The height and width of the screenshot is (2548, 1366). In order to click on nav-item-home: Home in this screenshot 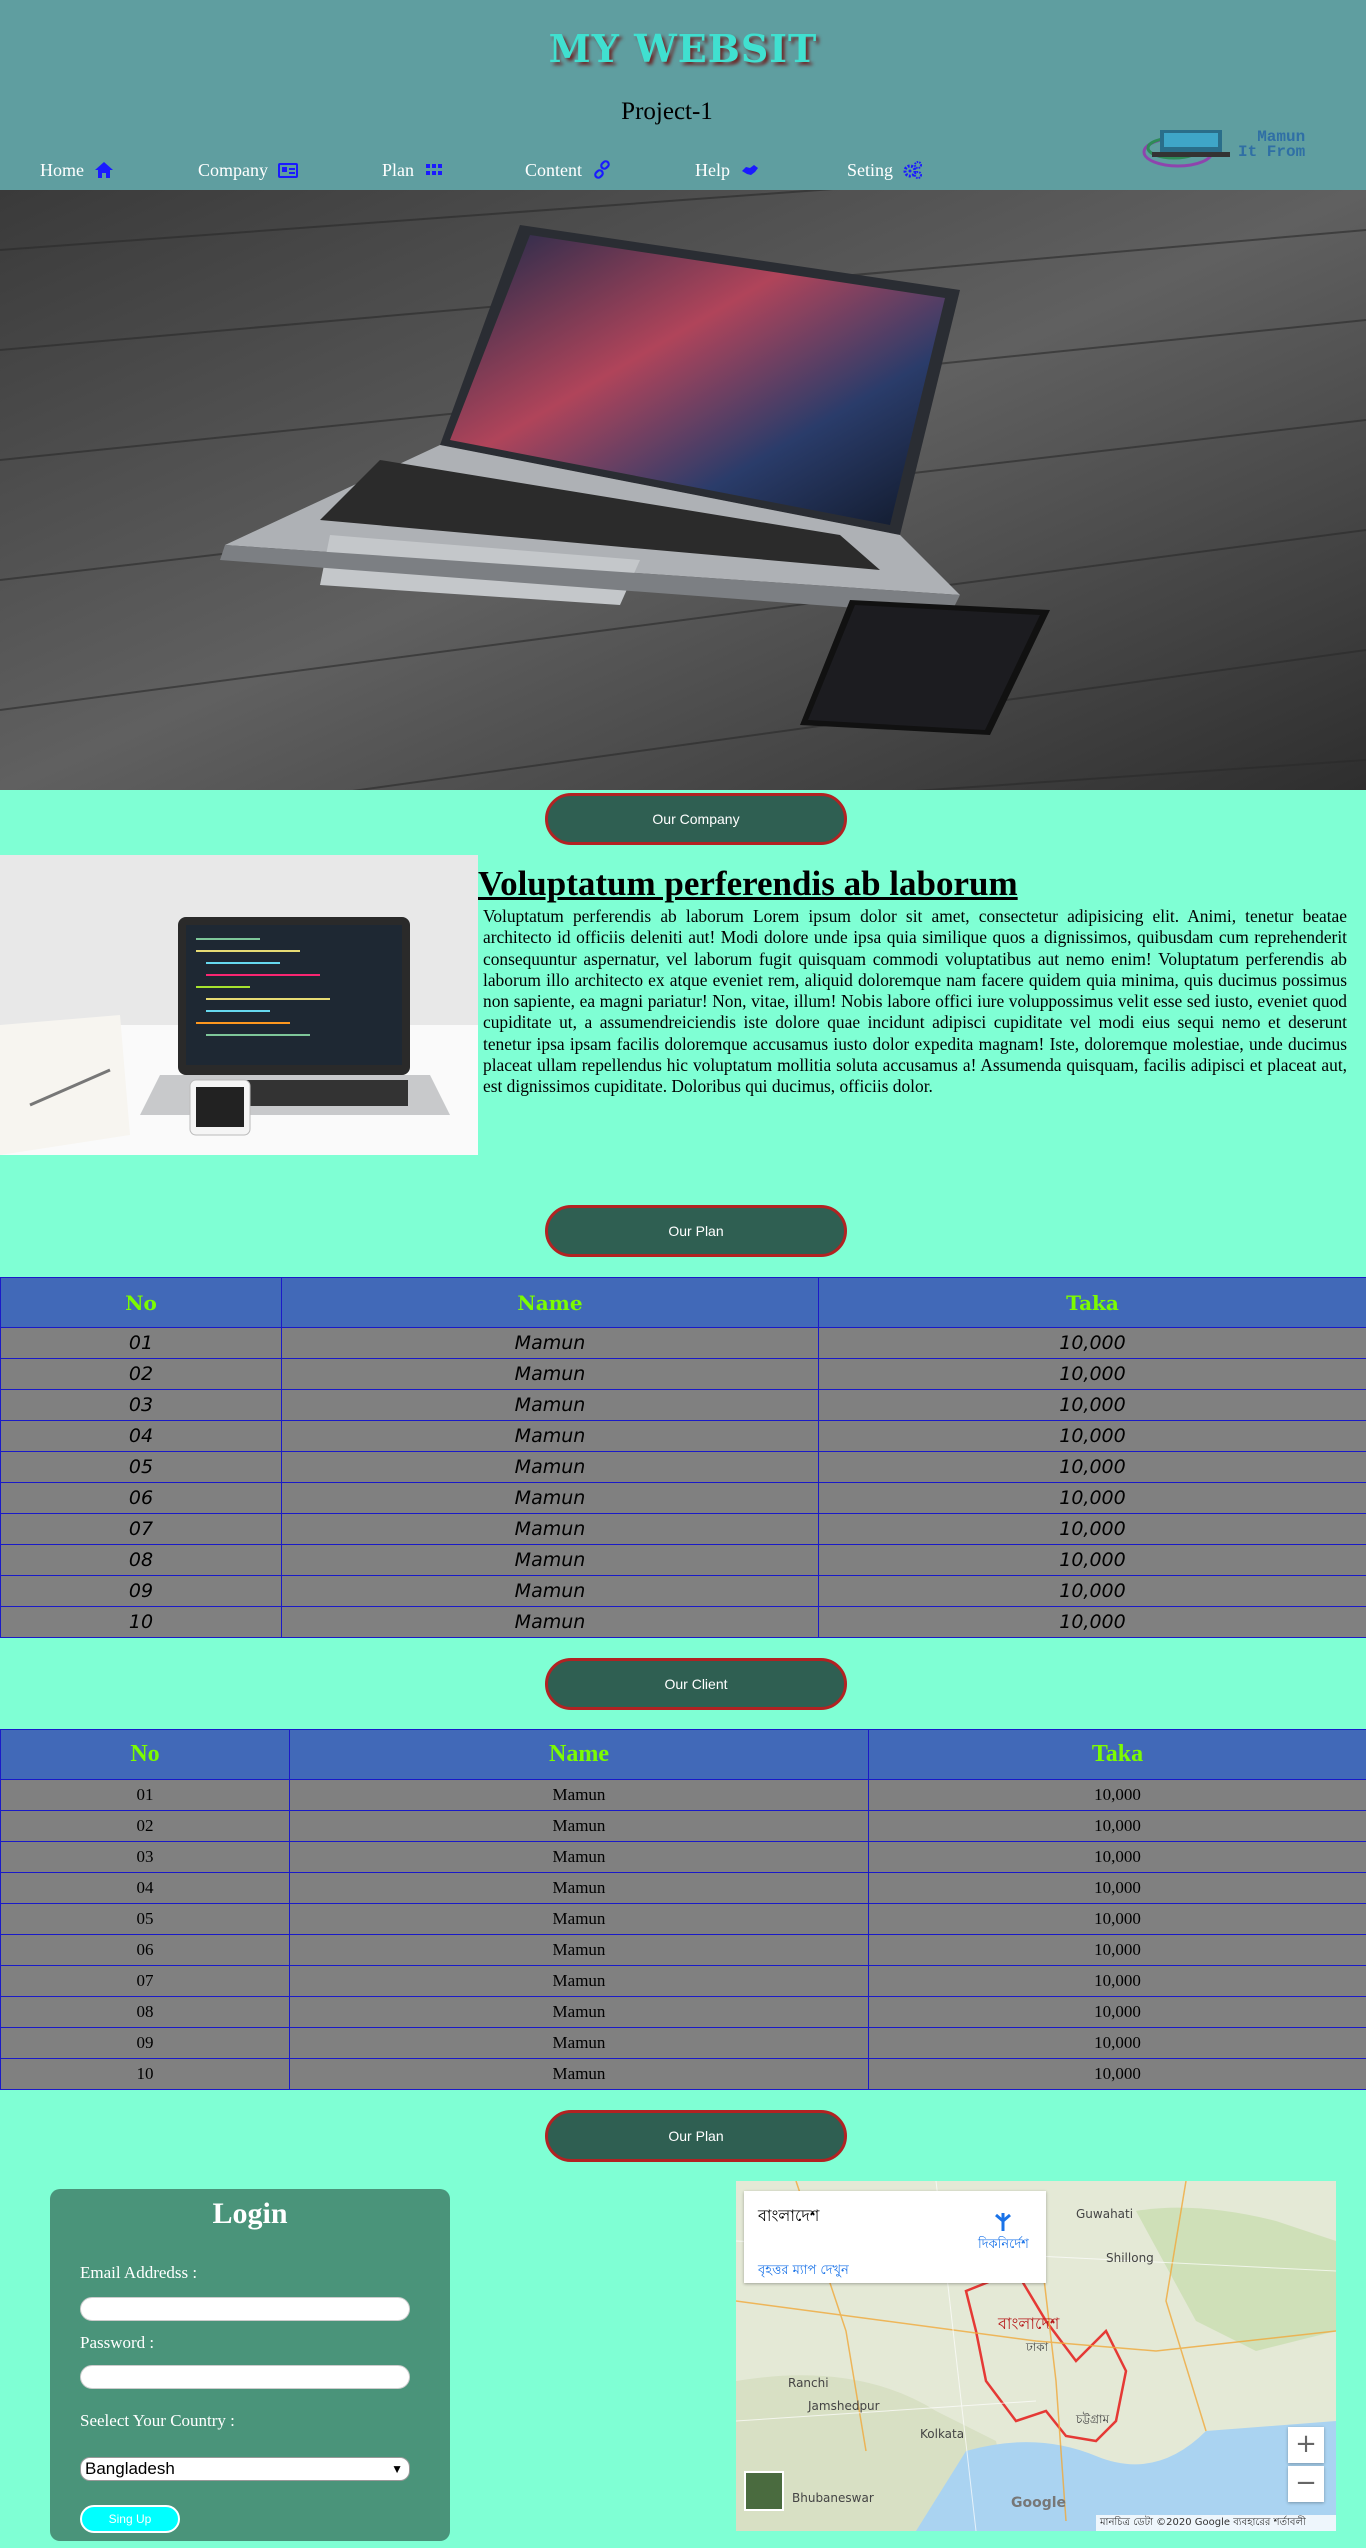, I will do `click(77, 170)`.